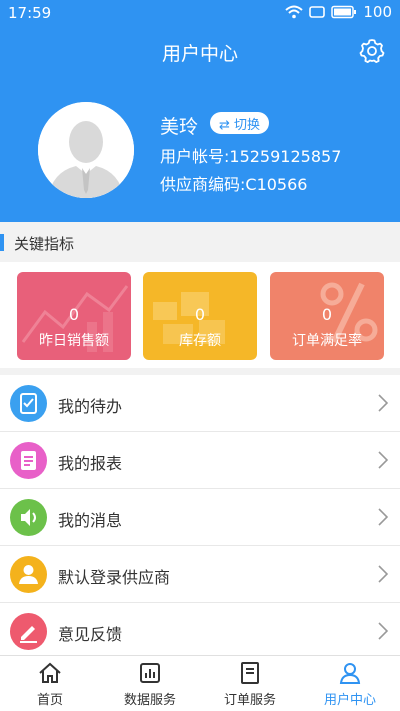 Image resolution: width=400 pixels, height=711 pixels. Describe the element at coordinates (251, 156) in the screenshot. I see `user-account: 用户帐号:15259125857` at that location.